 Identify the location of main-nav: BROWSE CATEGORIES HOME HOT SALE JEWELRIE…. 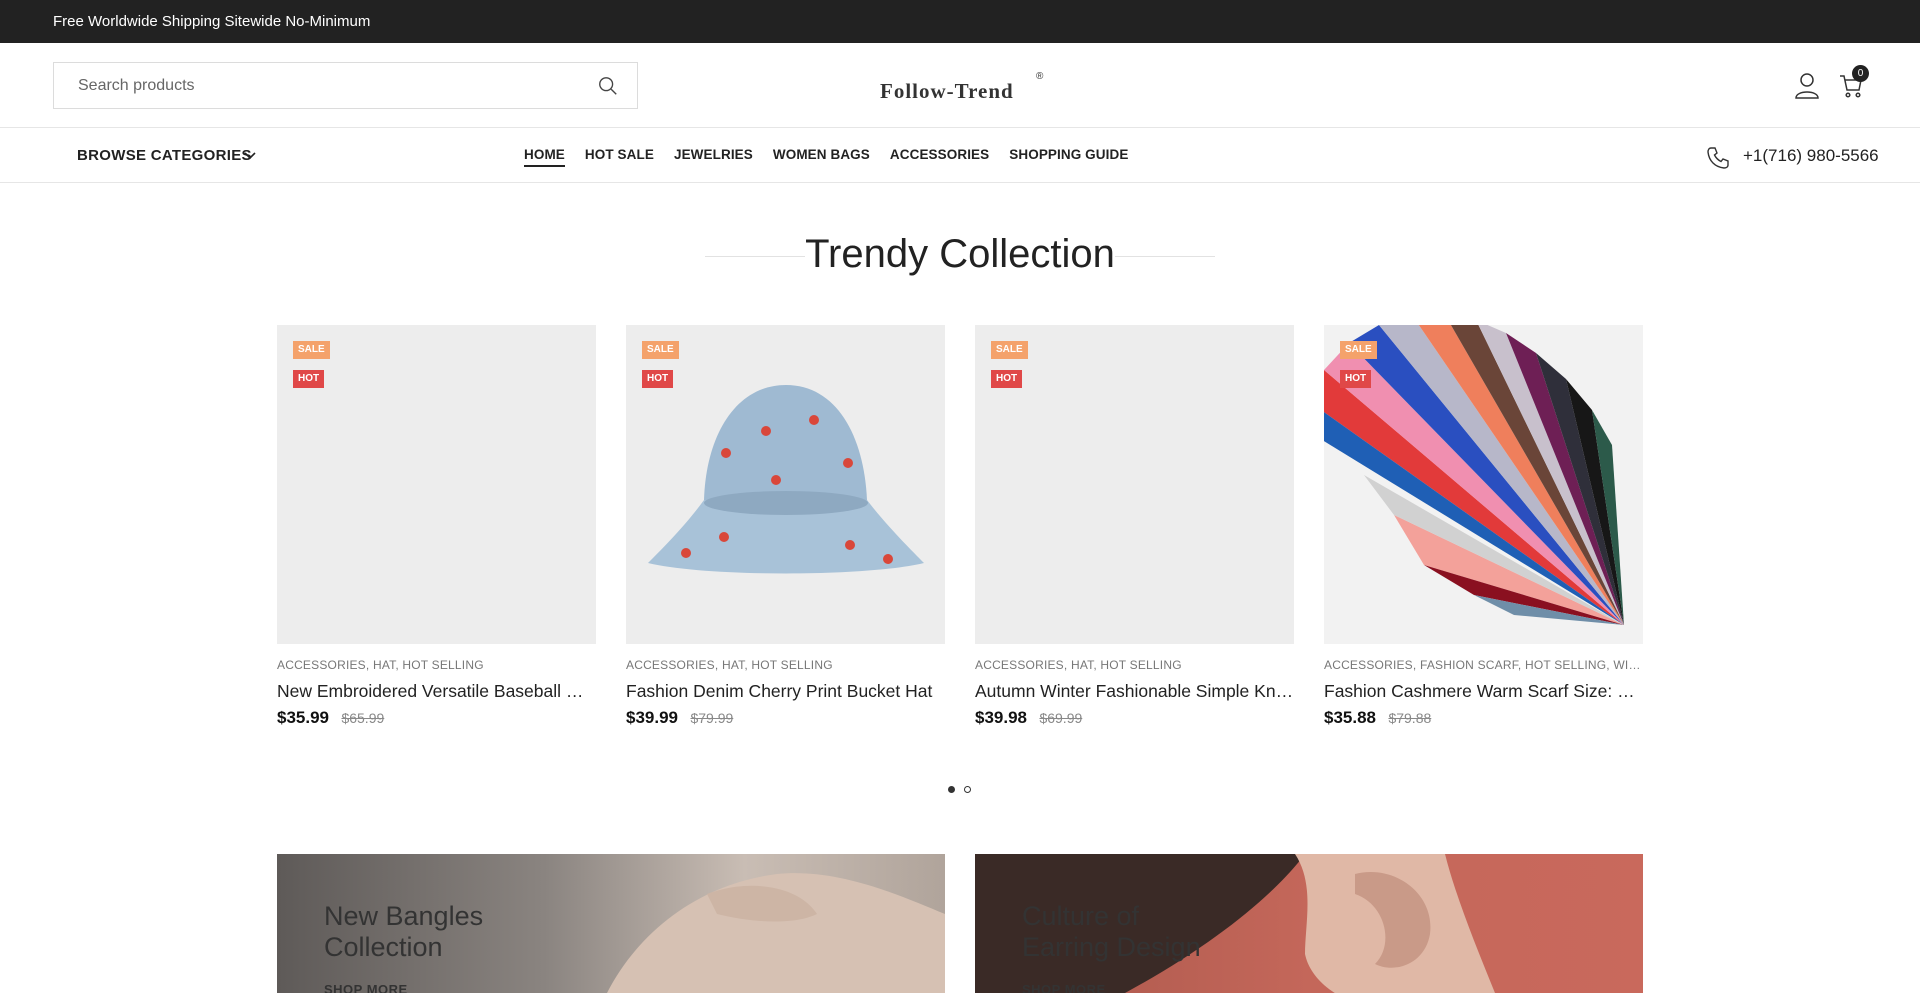
(960, 156).